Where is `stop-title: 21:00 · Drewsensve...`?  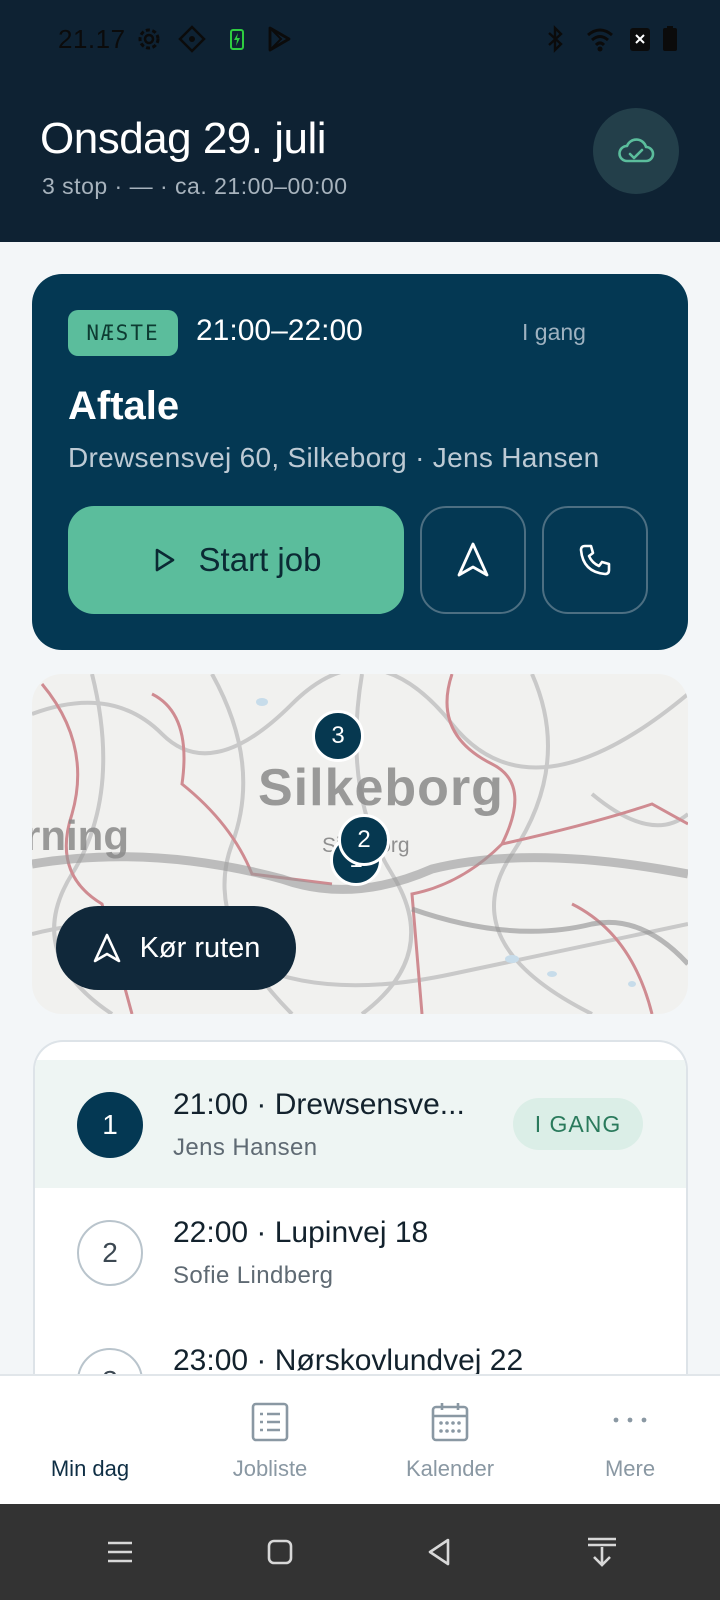
stop-title: 21:00 · Drewsensve... is located at coordinates (319, 1104).